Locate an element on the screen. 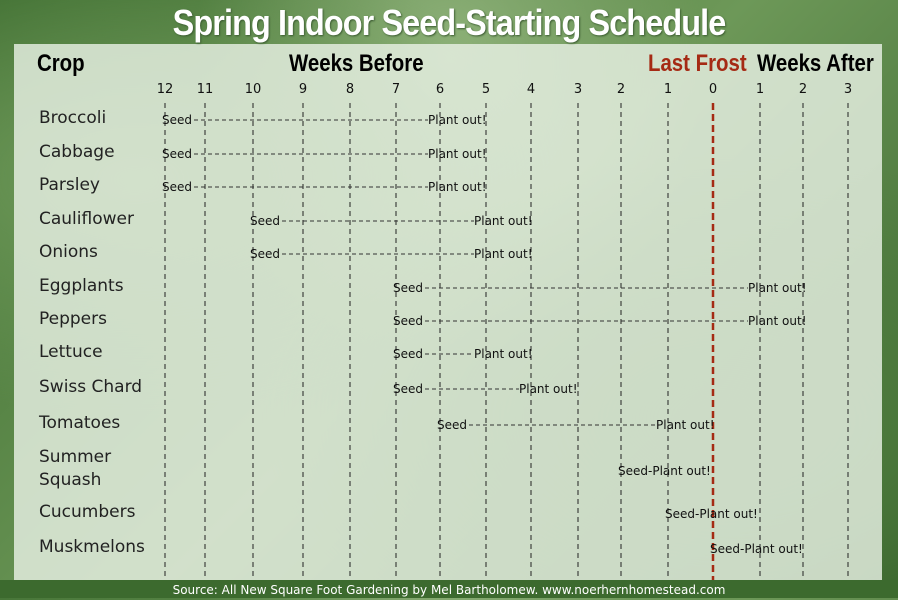  x-tick-label: 11 is located at coordinates (205, 89).